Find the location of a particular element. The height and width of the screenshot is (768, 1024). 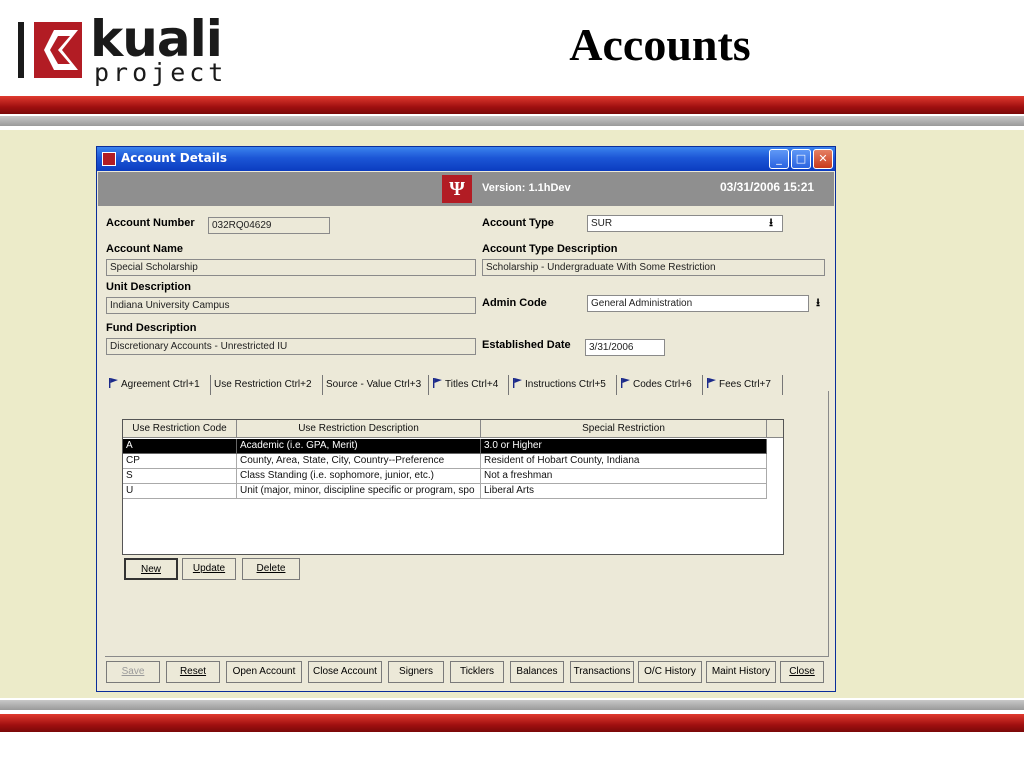

bottom-red-band is located at coordinates (512, 723).